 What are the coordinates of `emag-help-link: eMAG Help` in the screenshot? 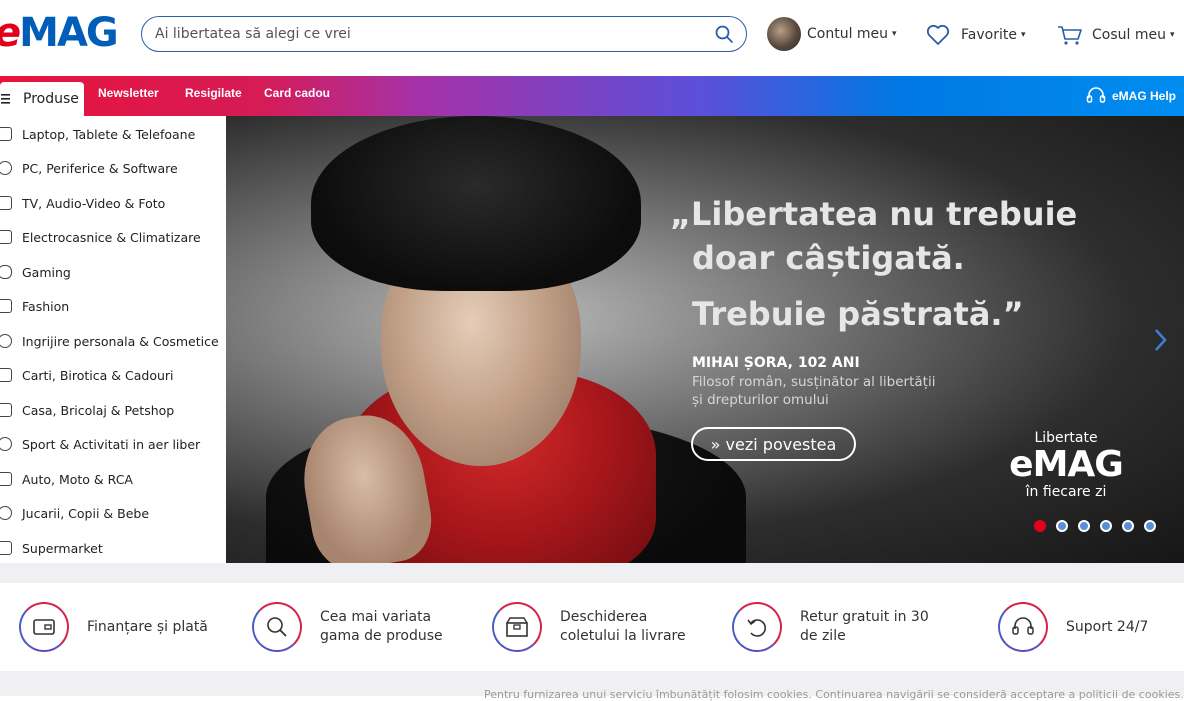 It's located at (1131, 96).